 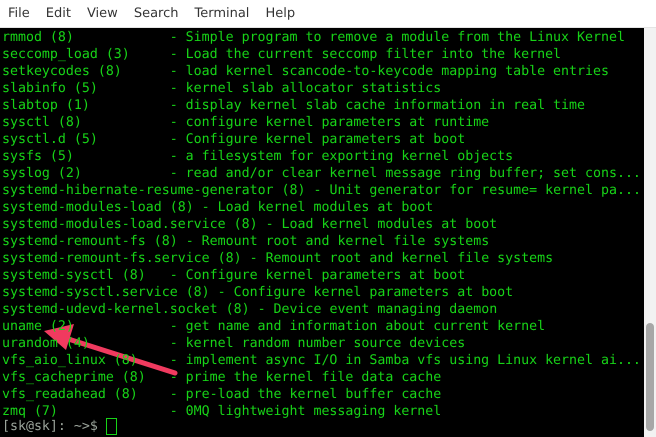 What do you see at coordinates (50, 426) in the screenshot?
I see `shell-prompt: [sk@sk]: ~>$` at bounding box center [50, 426].